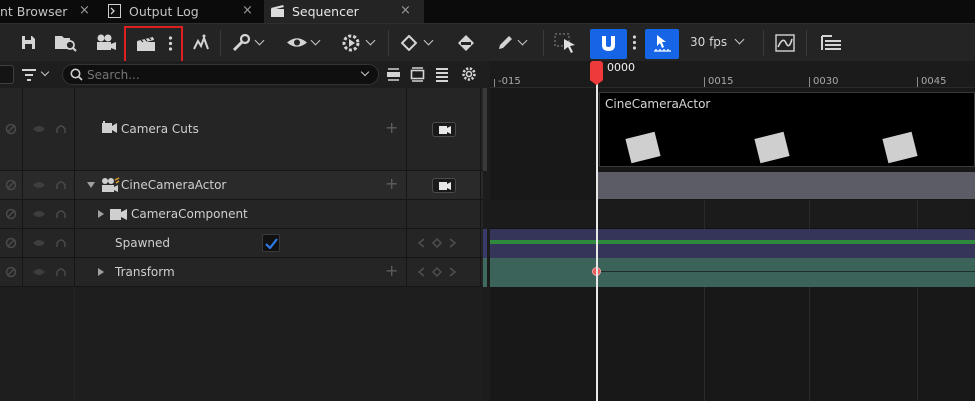 Image resolution: width=975 pixels, height=401 pixels. What do you see at coordinates (143, 243) in the screenshot?
I see `track-label: Spawned` at bounding box center [143, 243].